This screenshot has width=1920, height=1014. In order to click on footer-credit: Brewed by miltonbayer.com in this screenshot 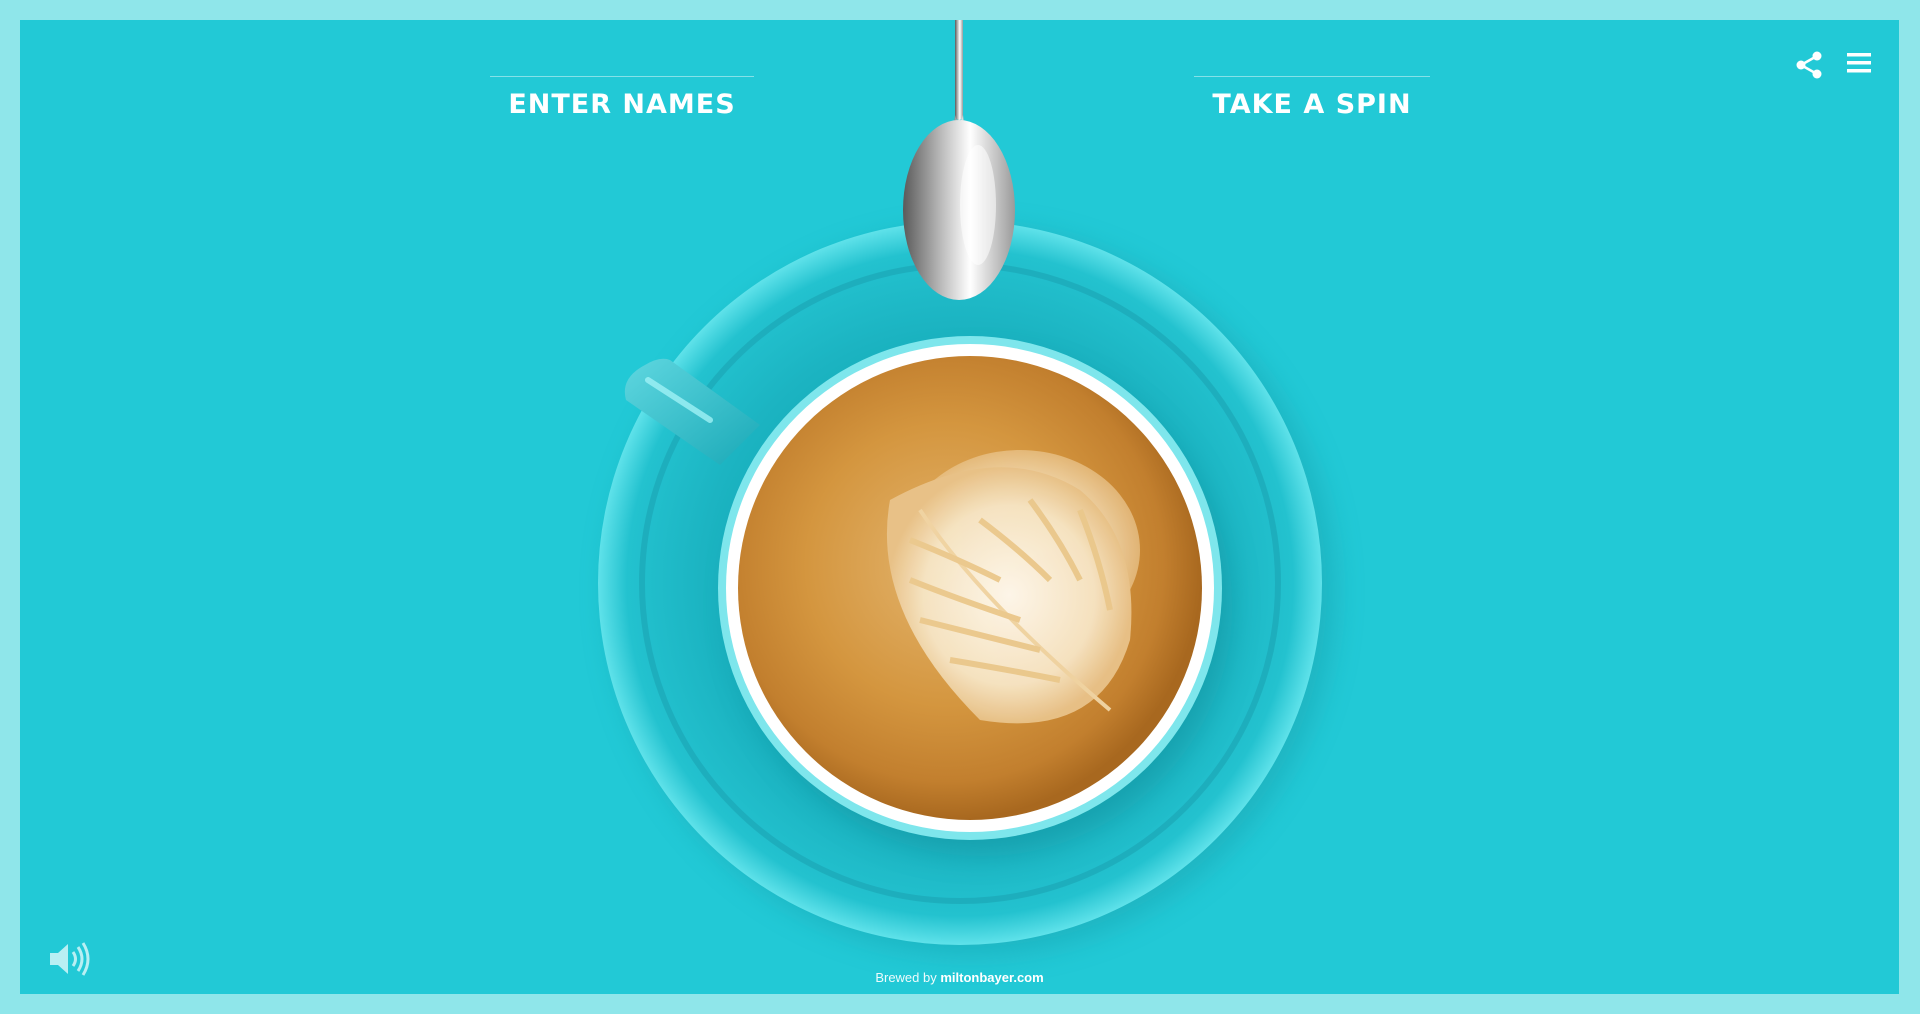, I will do `click(959, 977)`.